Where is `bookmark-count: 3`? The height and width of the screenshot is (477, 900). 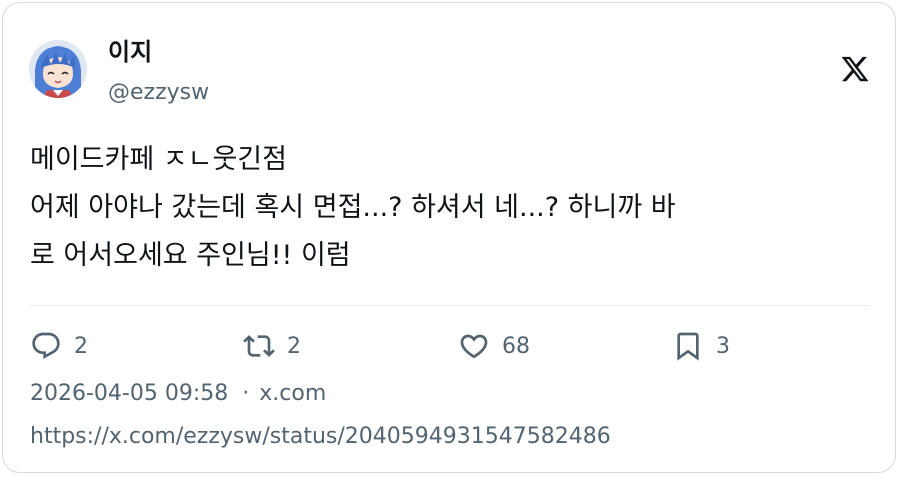
bookmark-count: 3 is located at coordinates (723, 346).